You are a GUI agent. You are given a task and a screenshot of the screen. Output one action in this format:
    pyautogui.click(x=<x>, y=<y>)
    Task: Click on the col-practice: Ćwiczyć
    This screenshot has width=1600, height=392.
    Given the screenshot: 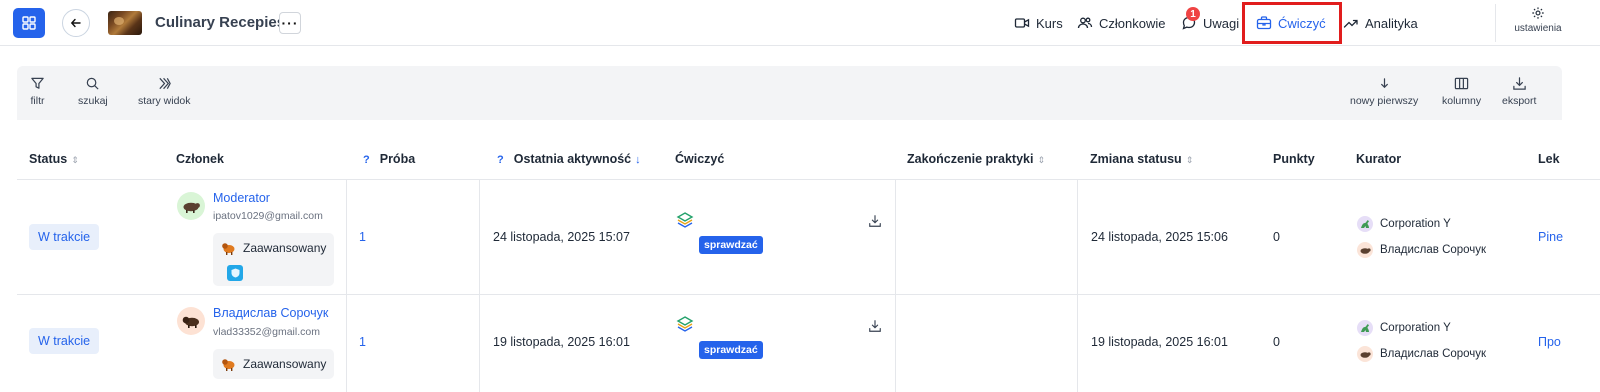 What is the action you would take?
    pyautogui.click(x=699, y=159)
    